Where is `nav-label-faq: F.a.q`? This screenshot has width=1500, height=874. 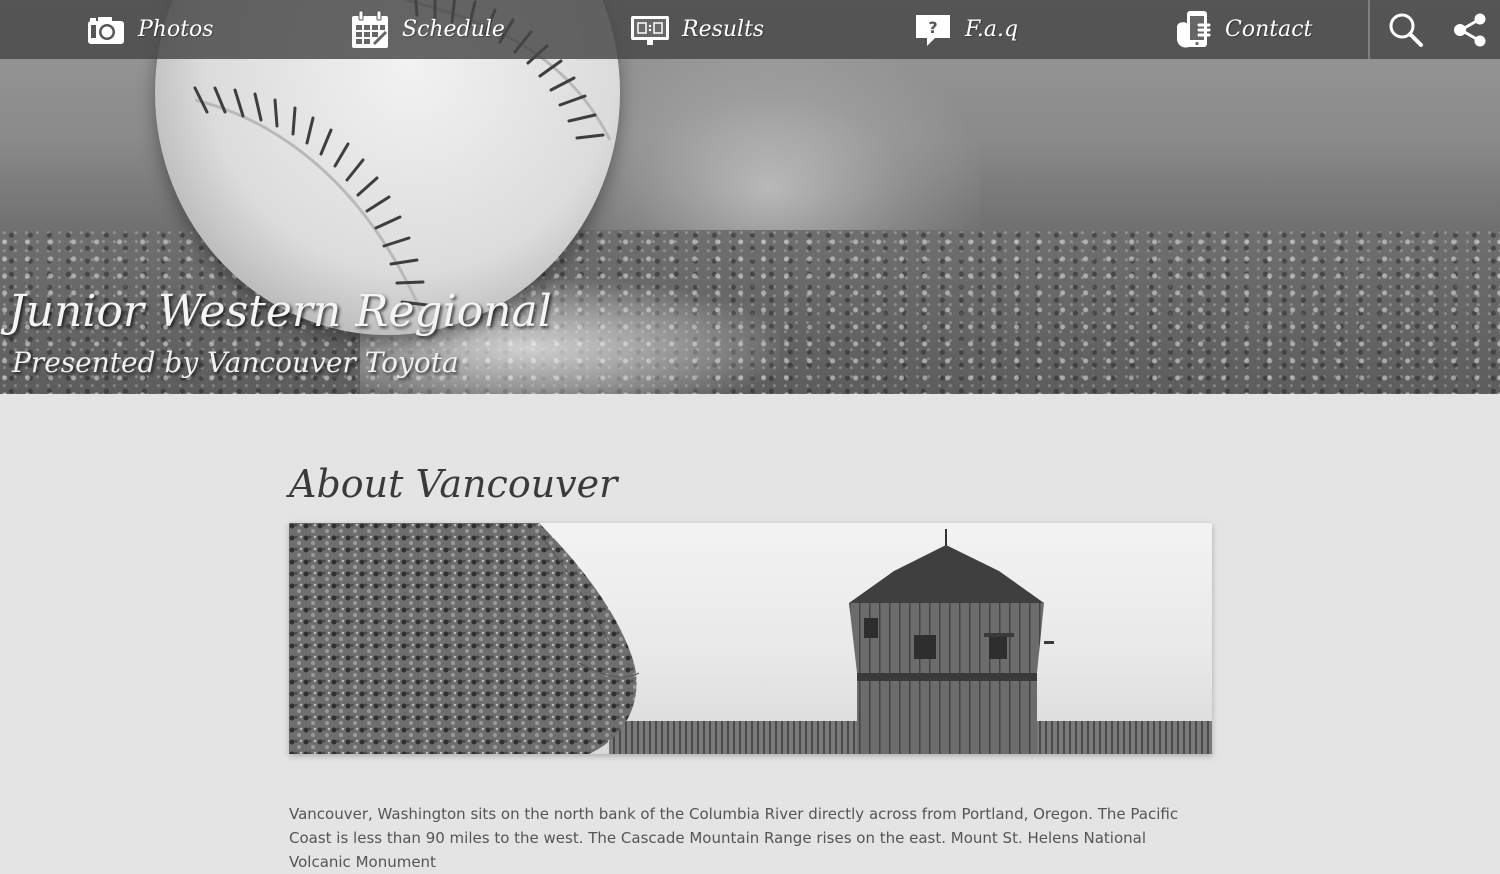
nav-label-faq: F.a.q is located at coordinates (992, 29).